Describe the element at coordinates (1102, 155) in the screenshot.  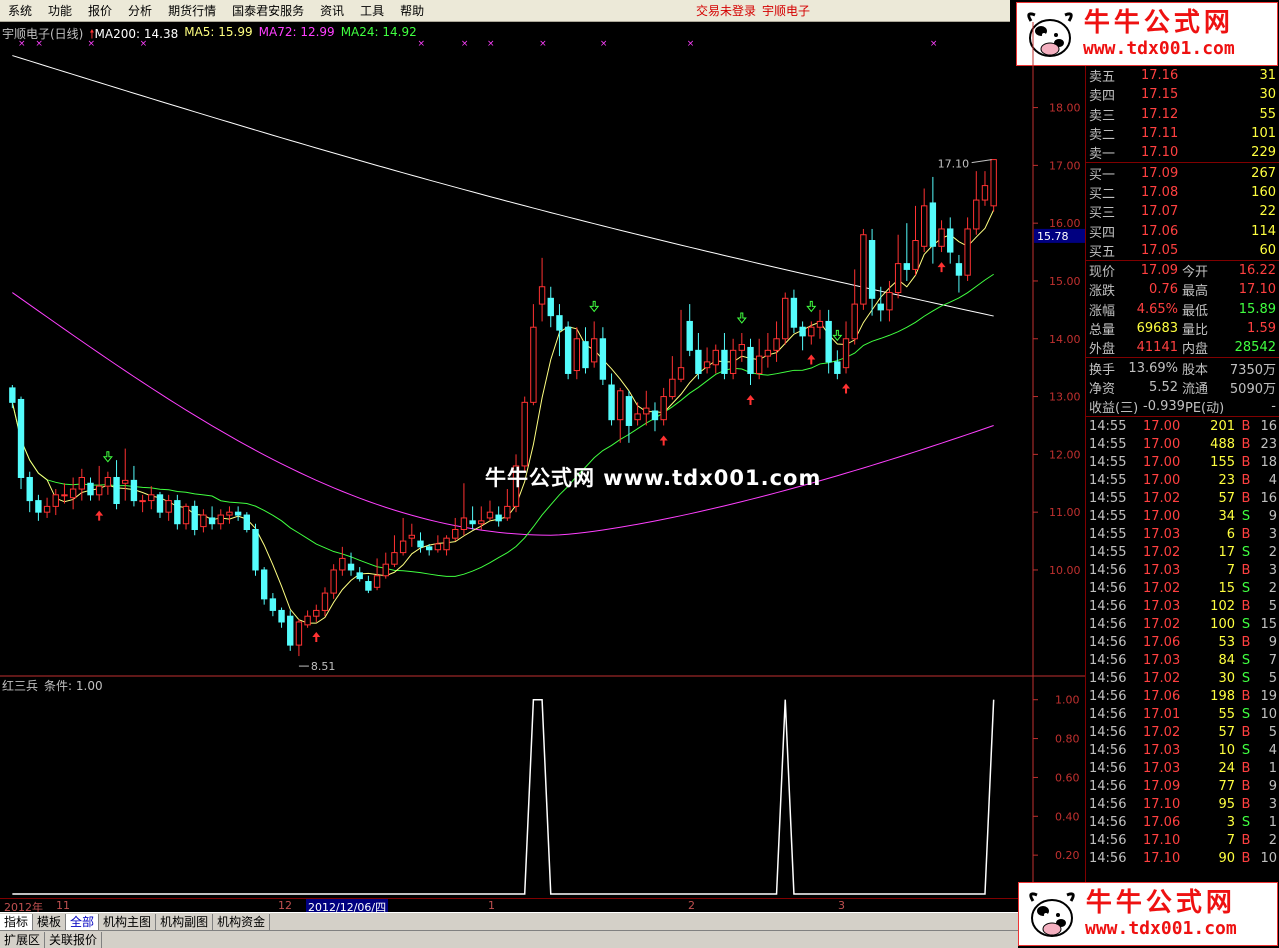
I see `sell-level-1-label: 卖一` at that location.